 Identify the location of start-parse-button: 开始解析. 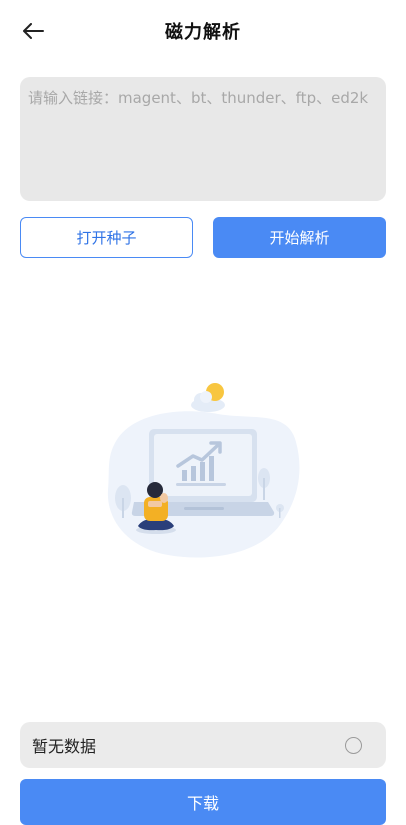
(299, 237).